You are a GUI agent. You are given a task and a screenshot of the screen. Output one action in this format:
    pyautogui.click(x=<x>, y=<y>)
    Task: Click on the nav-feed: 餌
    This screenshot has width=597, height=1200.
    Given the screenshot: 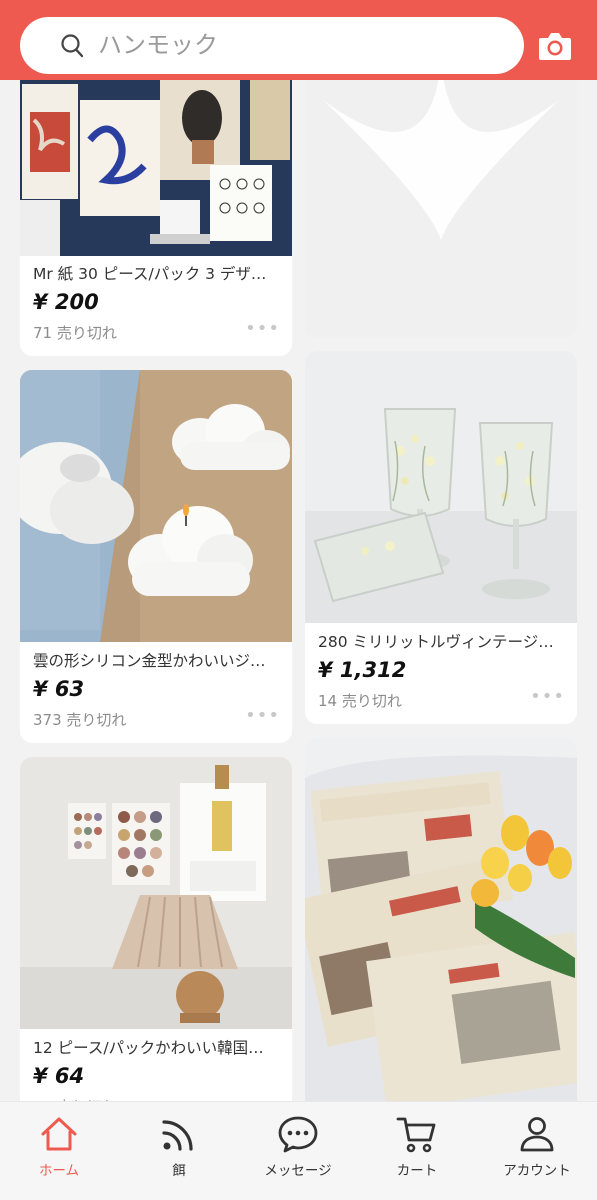 What is the action you would take?
    pyautogui.click(x=179, y=1151)
    